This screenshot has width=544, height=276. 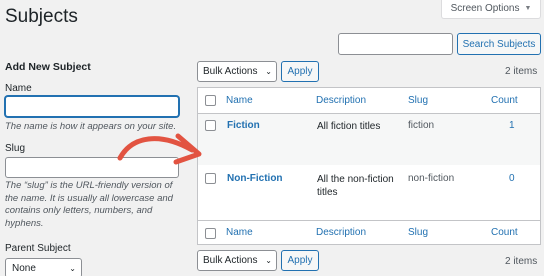 What do you see at coordinates (18, 88) in the screenshot?
I see `name-label: Name` at bounding box center [18, 88].